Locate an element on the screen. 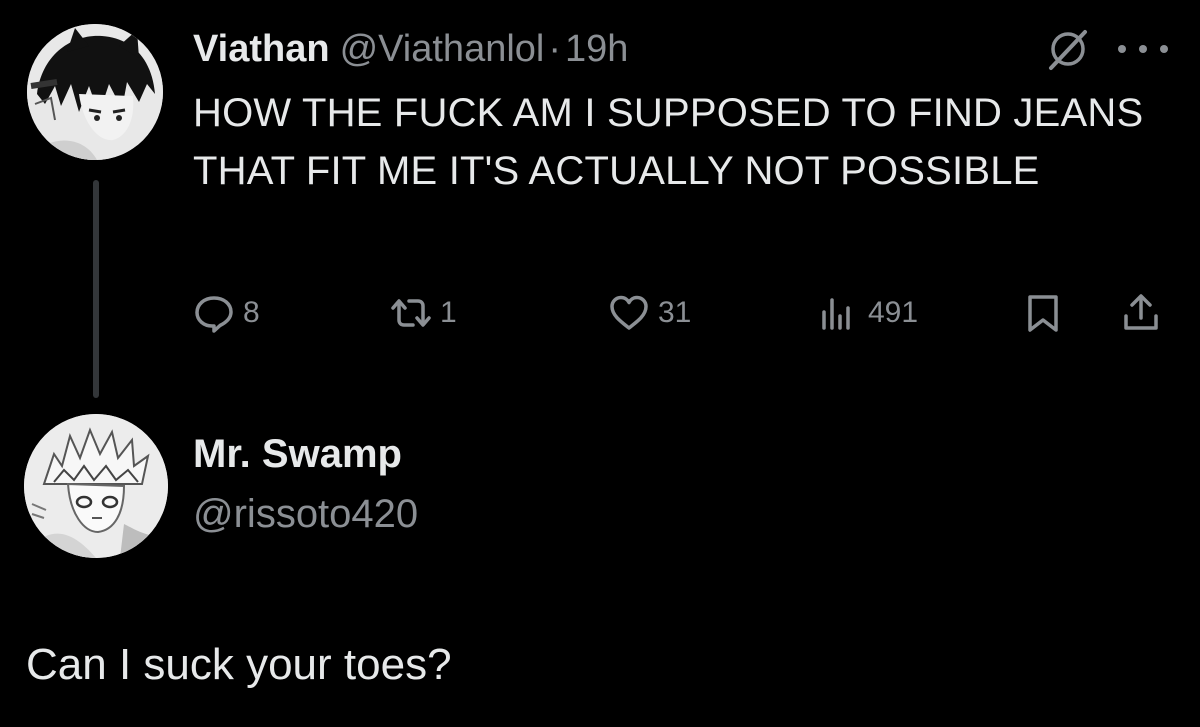 This screenshot has height=727, width=1200. reply-author-display-name: Mr. Swamp is located at coordinates (297, 454).